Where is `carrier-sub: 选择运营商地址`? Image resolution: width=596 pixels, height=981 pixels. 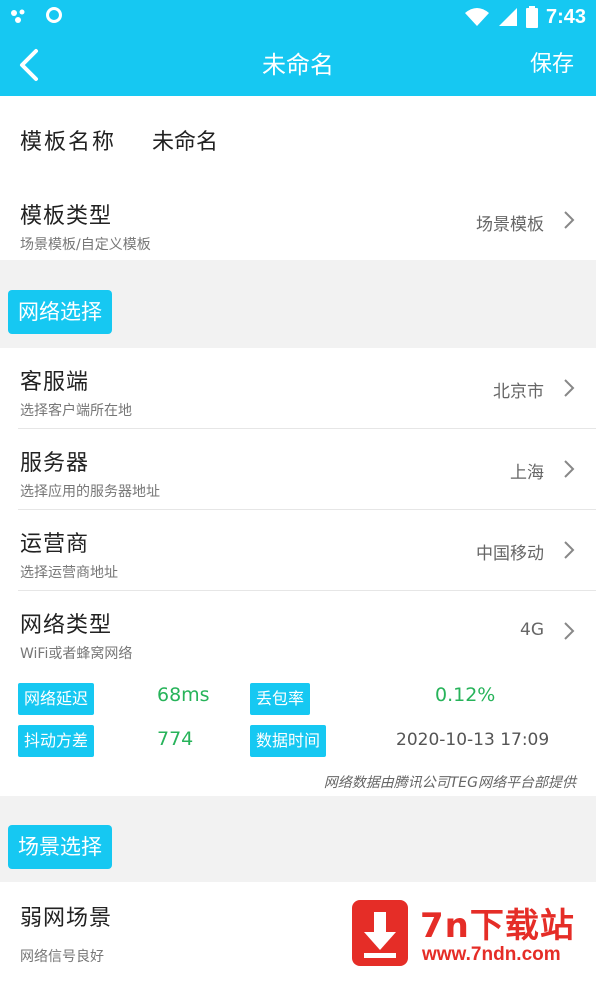 carrier-sub: 选择运营商地址 is located at coordinates (69, 573).